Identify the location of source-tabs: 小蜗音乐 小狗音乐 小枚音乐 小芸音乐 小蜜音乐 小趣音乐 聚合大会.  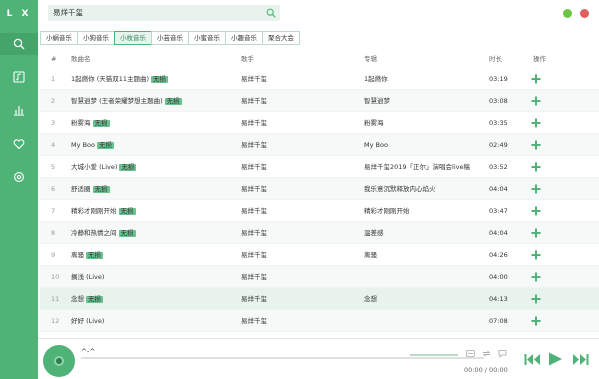
(170, 38).